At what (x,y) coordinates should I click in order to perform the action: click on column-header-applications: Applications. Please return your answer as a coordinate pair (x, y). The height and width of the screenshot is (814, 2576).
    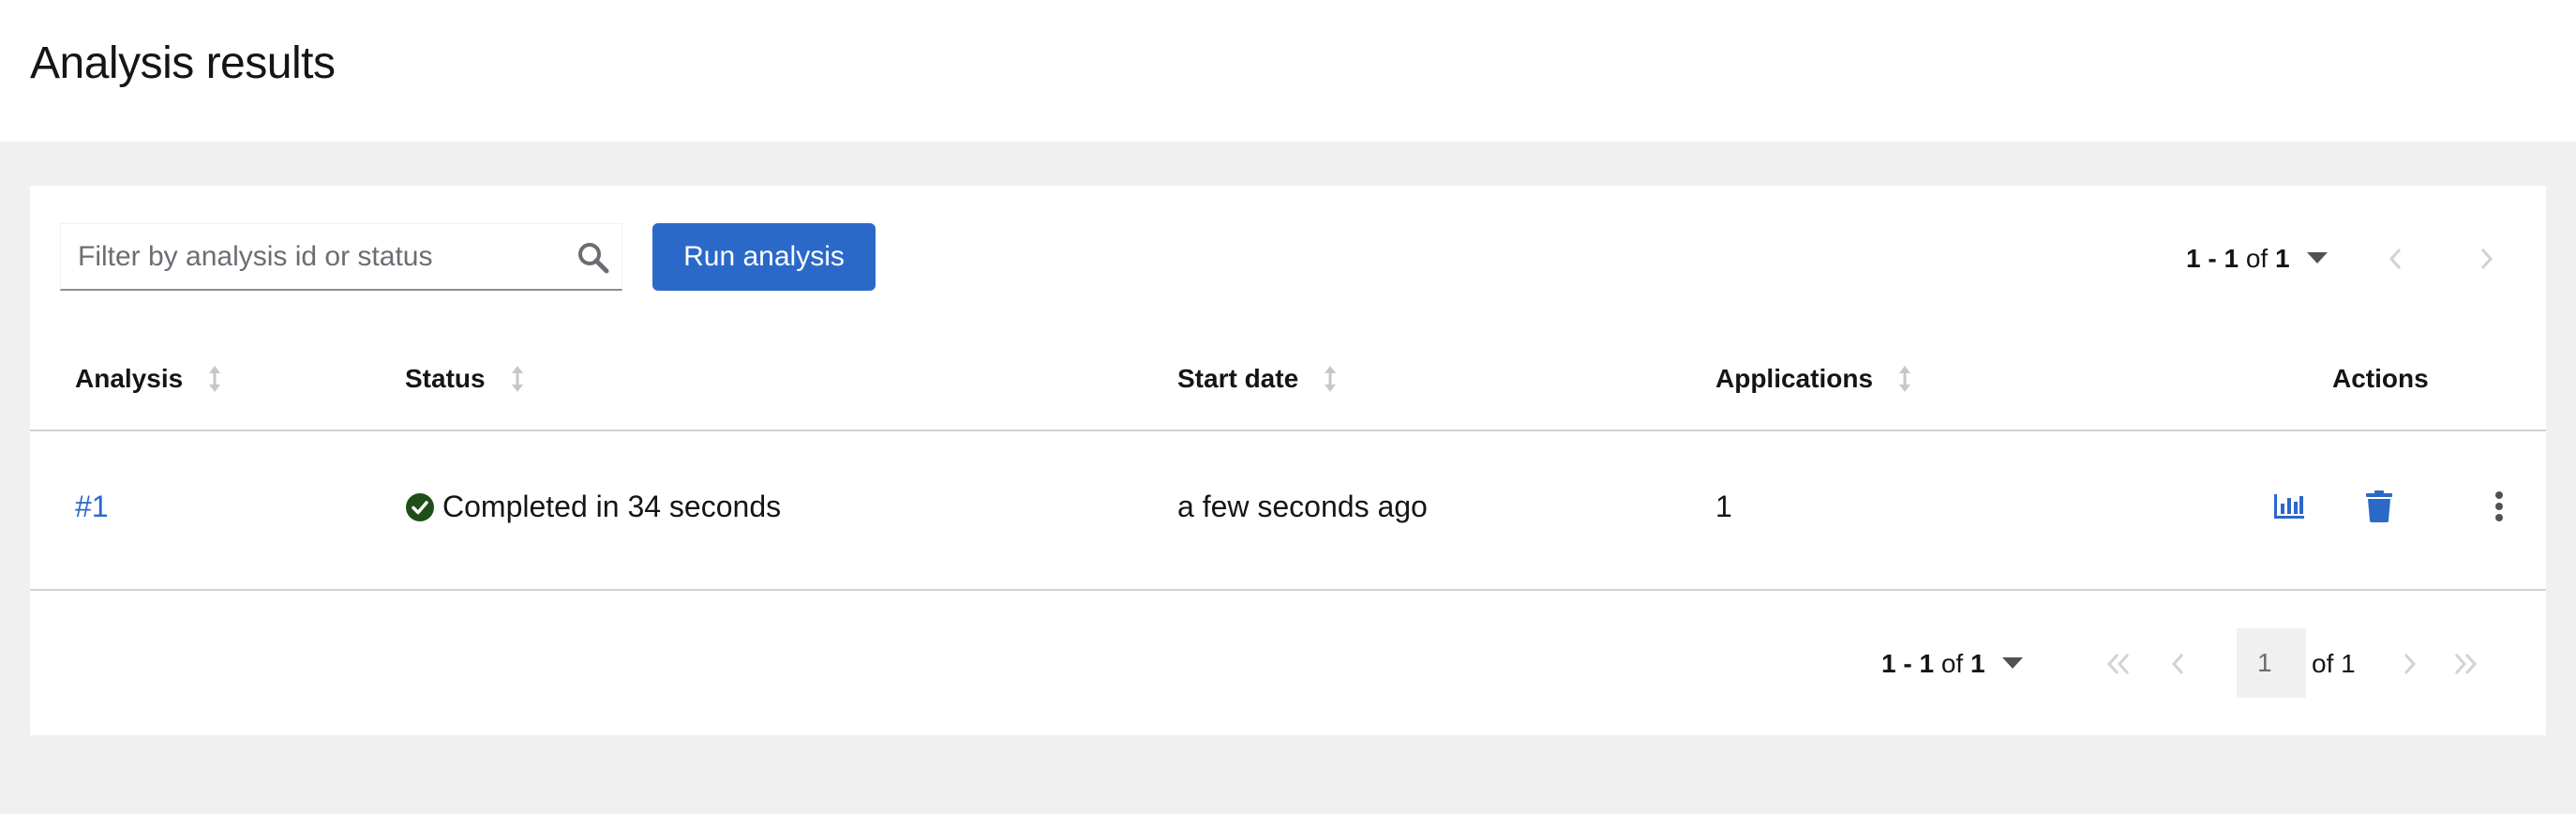
    Looking at the image, I should click on (1813, 379).